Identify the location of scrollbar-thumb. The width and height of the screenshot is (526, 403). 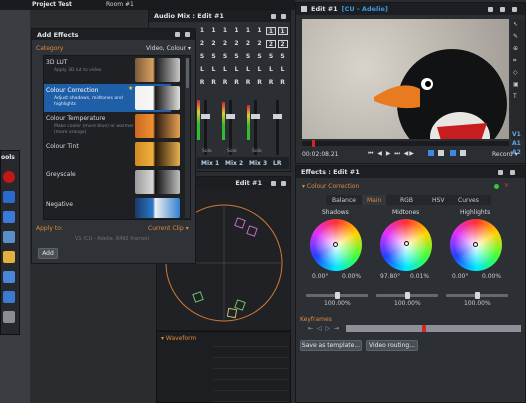
(187, 73).